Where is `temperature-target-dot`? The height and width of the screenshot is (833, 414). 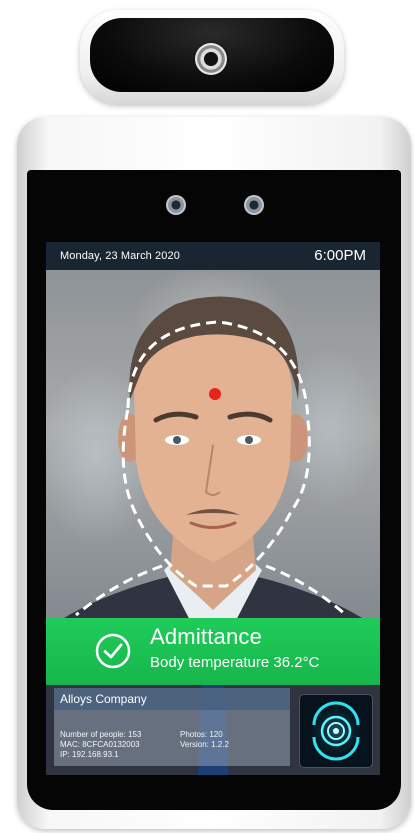
temperature-target-dot is located at coordinates (215, 394).